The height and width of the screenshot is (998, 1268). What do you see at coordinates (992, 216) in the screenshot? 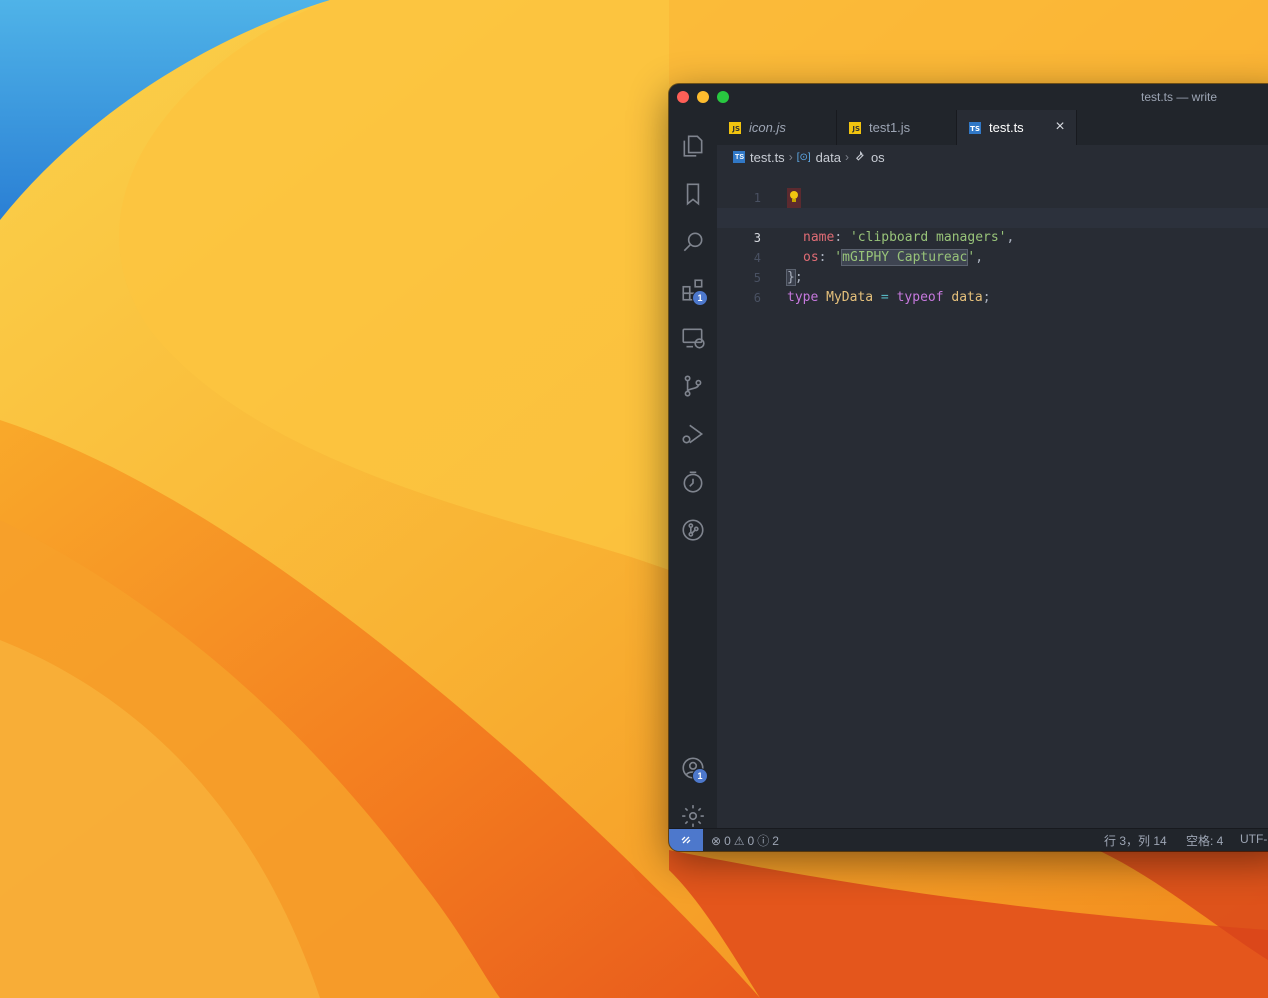
I see `code-line: 2 name: 'clipboard managers',` at bounding box center [992, 216].